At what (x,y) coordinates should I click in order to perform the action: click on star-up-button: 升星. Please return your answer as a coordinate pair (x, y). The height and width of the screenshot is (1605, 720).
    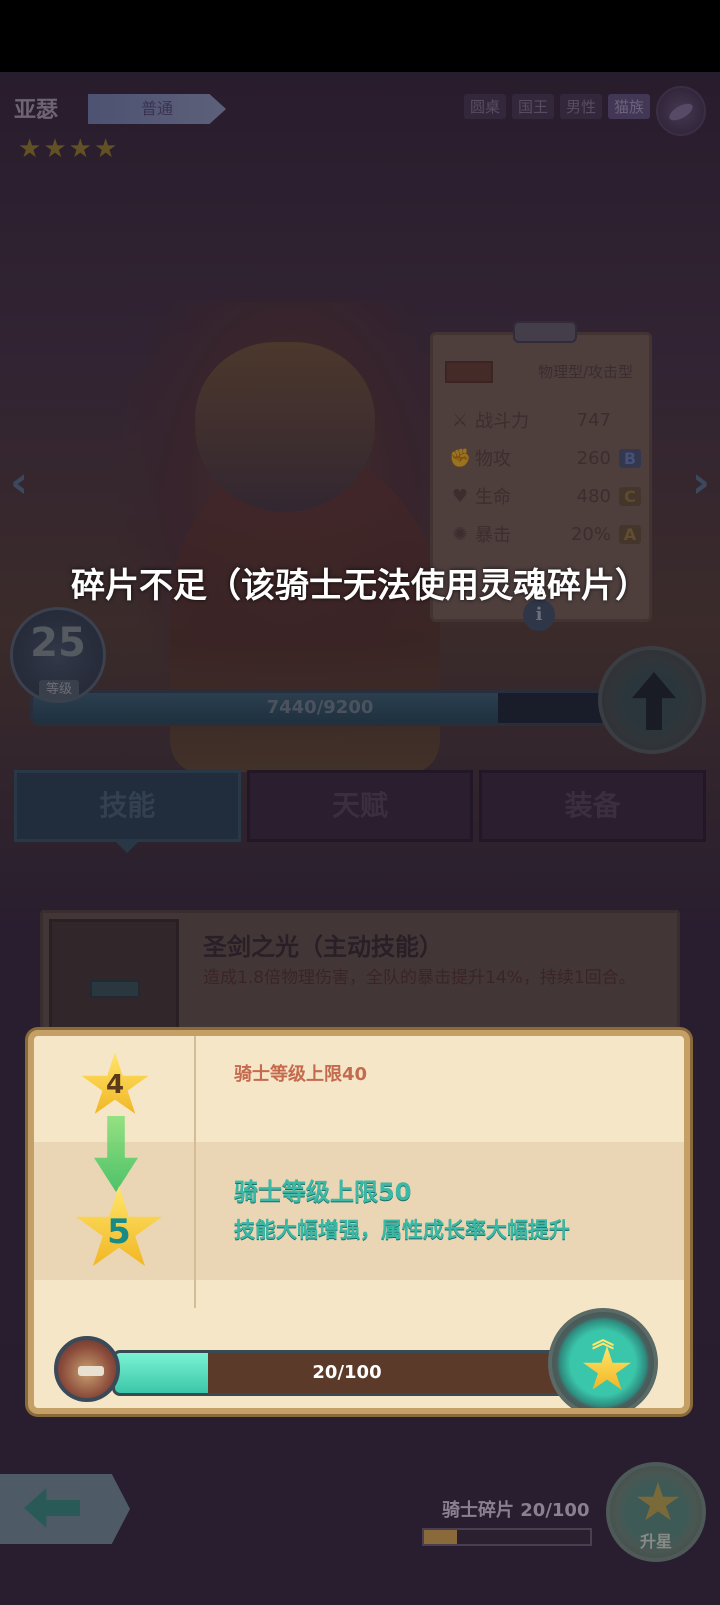
    Looking at the image, I should click on (656, 1512).